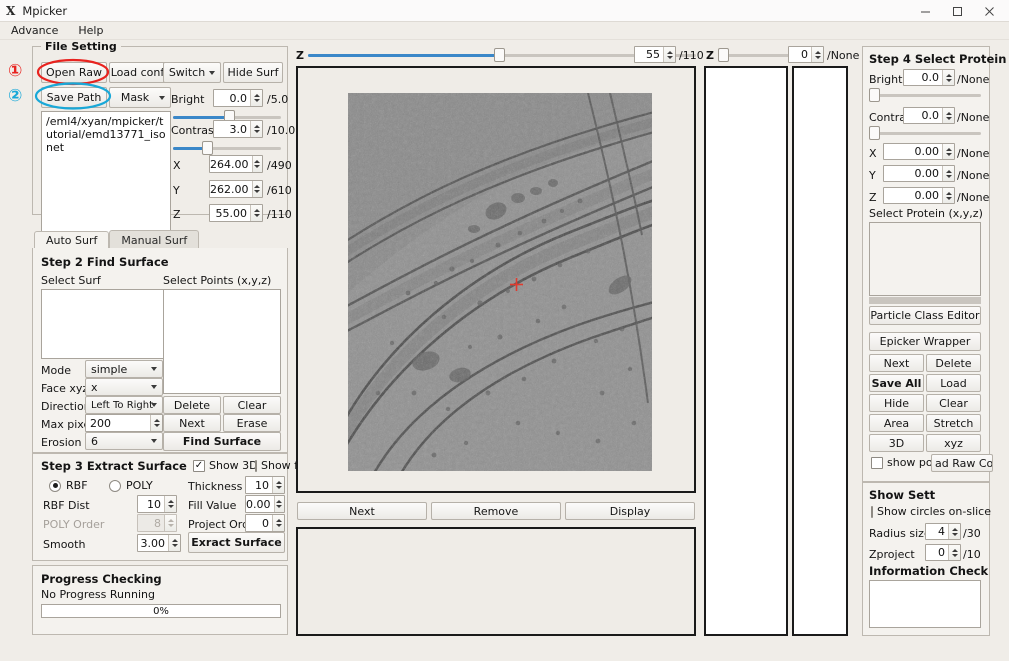  What do you see at coordinates (817, 54) in the screenshot?
I see `z2-stepper` at bounding box center [817, 54].